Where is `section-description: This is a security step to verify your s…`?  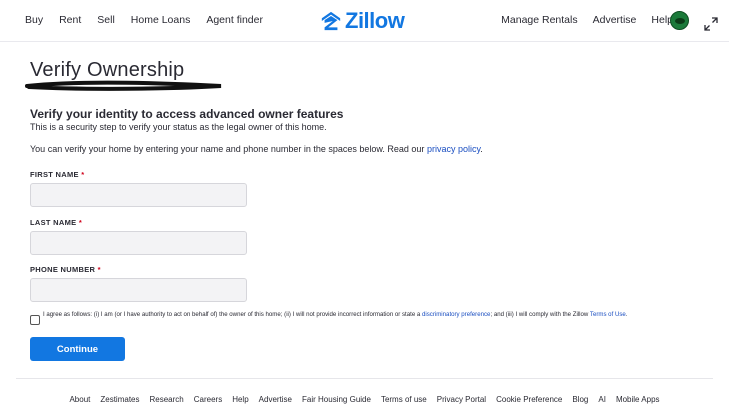 section-description: This is a security step to verify your s… is located at coordinates (178, 127).